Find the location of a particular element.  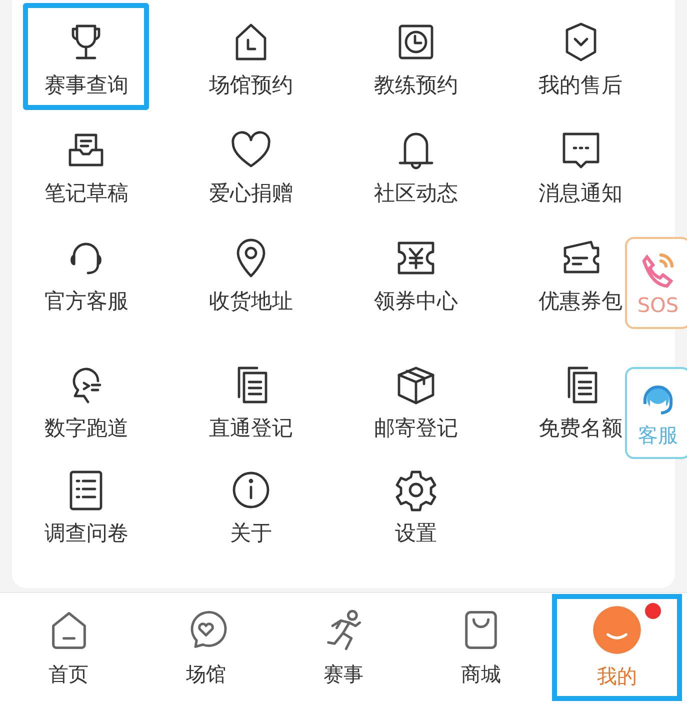

menu-item: 调查问卷 is located at coordinates (86, 504).